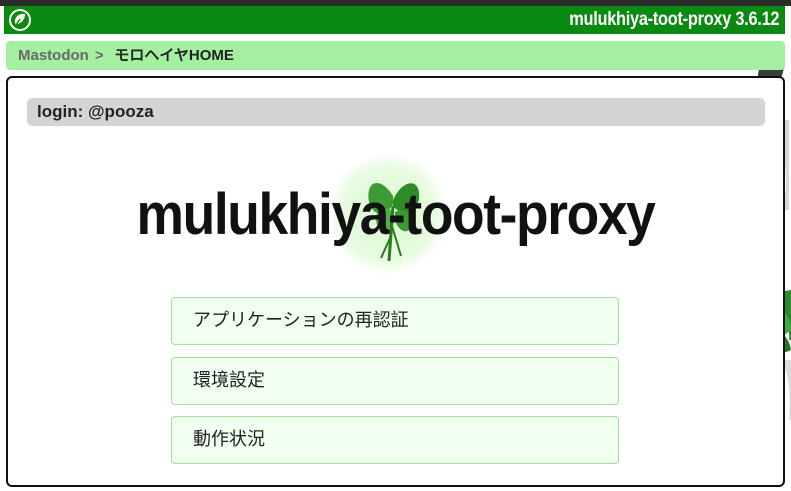 This screenshot has width=791, height=491. I want to click on app-header: mulukhiya-toot-proxy 3.6.12, so click(394, 20).